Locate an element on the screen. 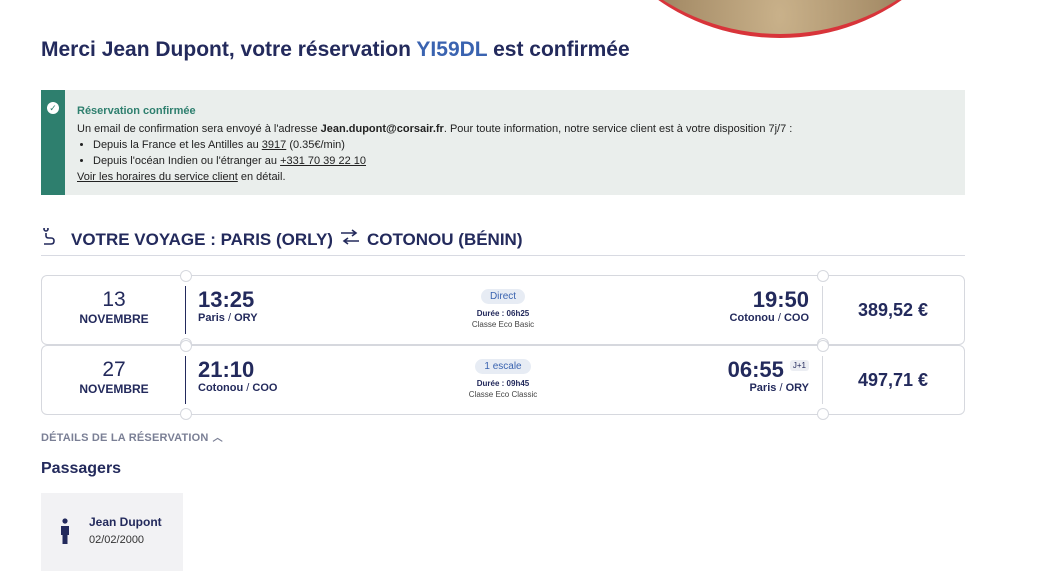 This screenshot has width=1047, height=577. departure: 21:10 Cotonou / COO is located at coordinates (238, 376).